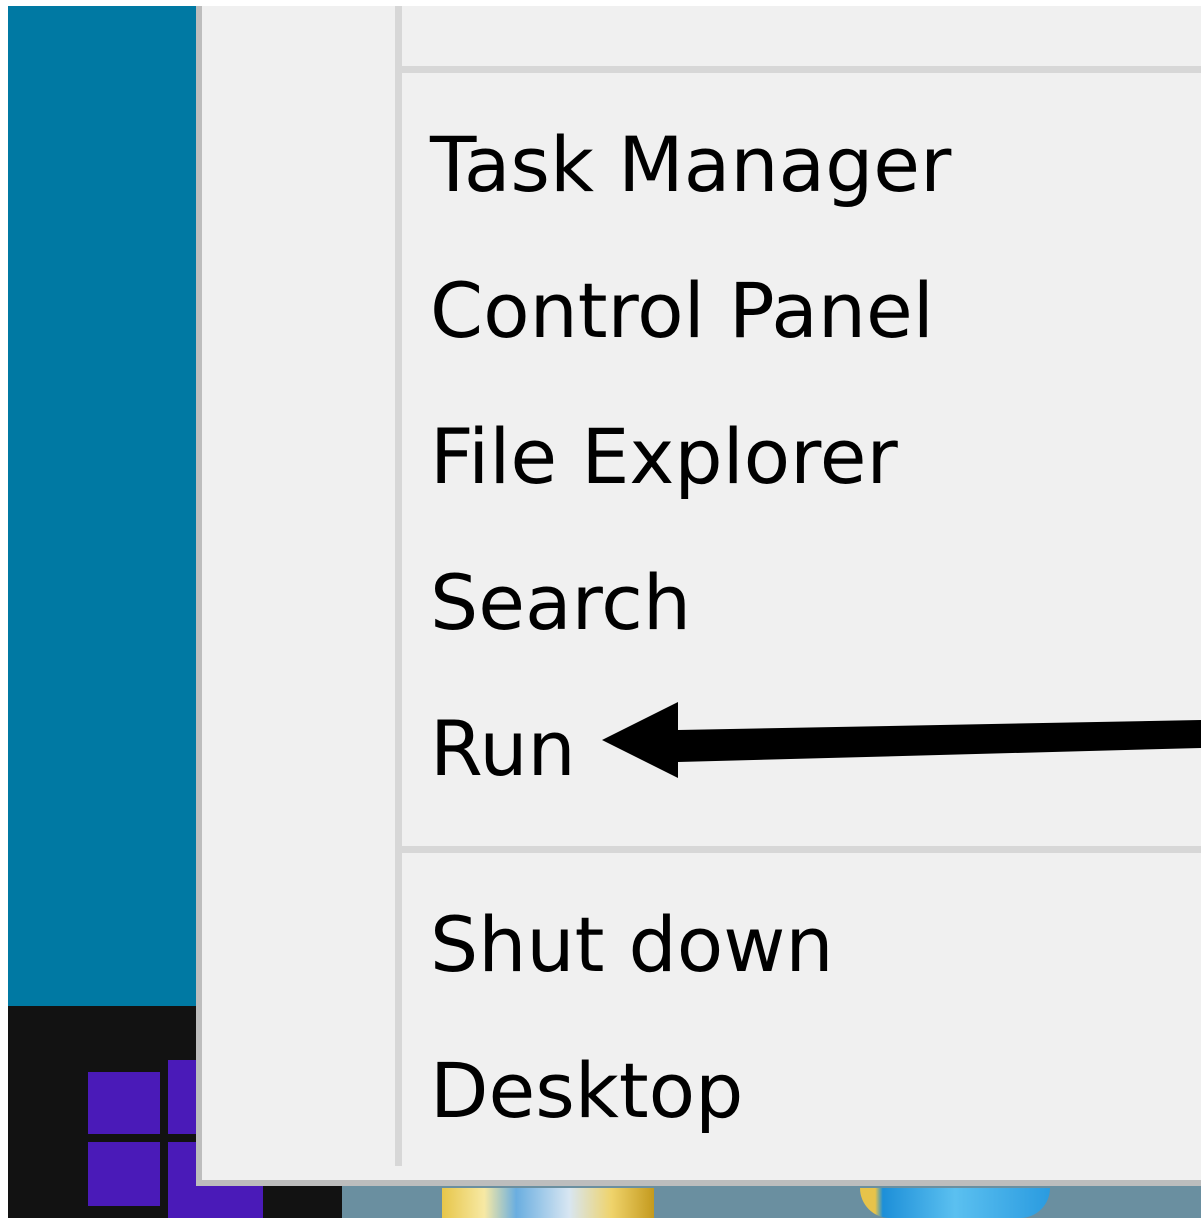 Image resolution: width=1201 pixels, height=1218 pixels. Describe the element at coordinates (901, 740) in the screenshot. I see `arrow-left-icon` at that location.